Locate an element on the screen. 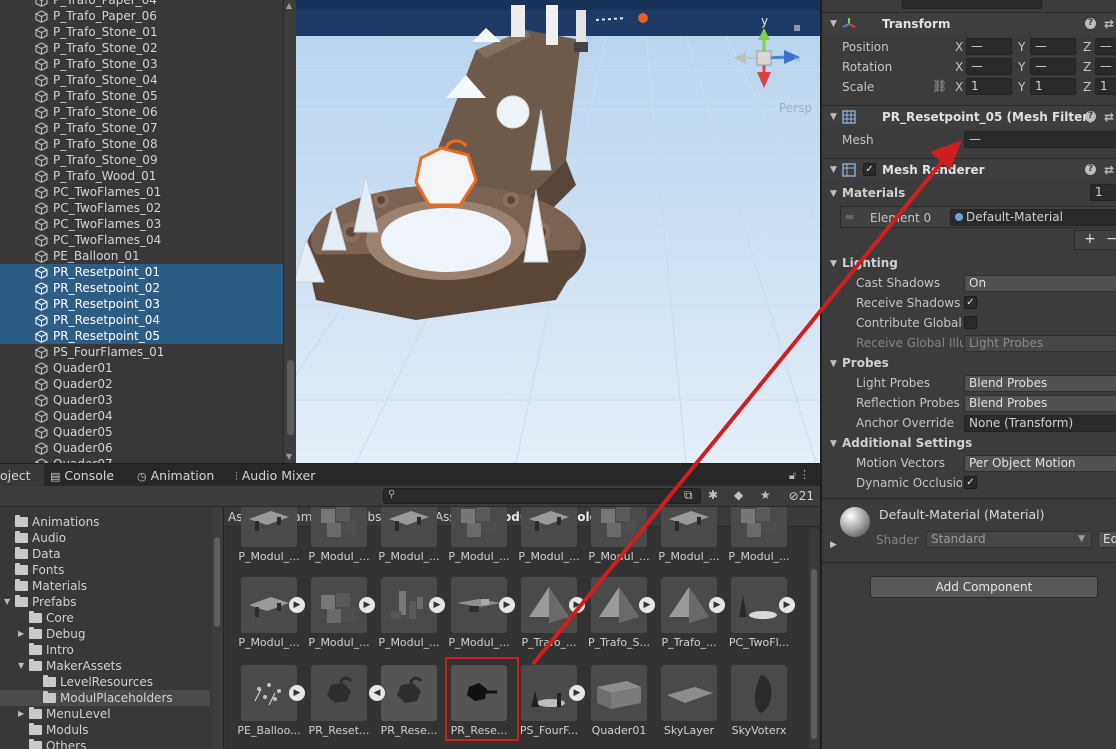  hierarchy-item: Quader05 is located at coordinates (141, 432).